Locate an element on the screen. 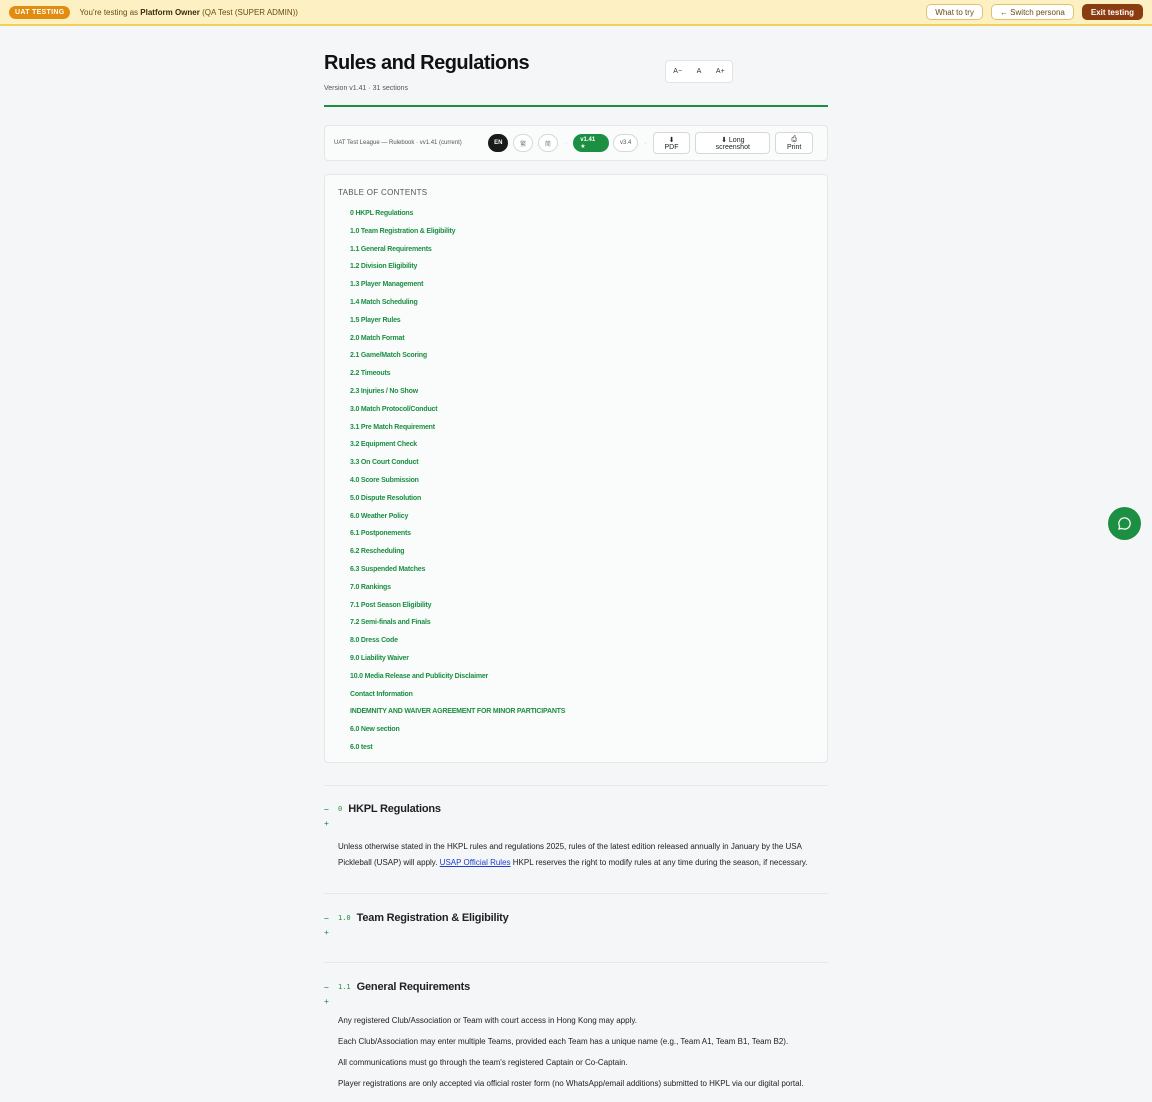 The height and width of the screenshot is (1102, 1152). font-decrease-button: A− is located at coordinates (677, 71).